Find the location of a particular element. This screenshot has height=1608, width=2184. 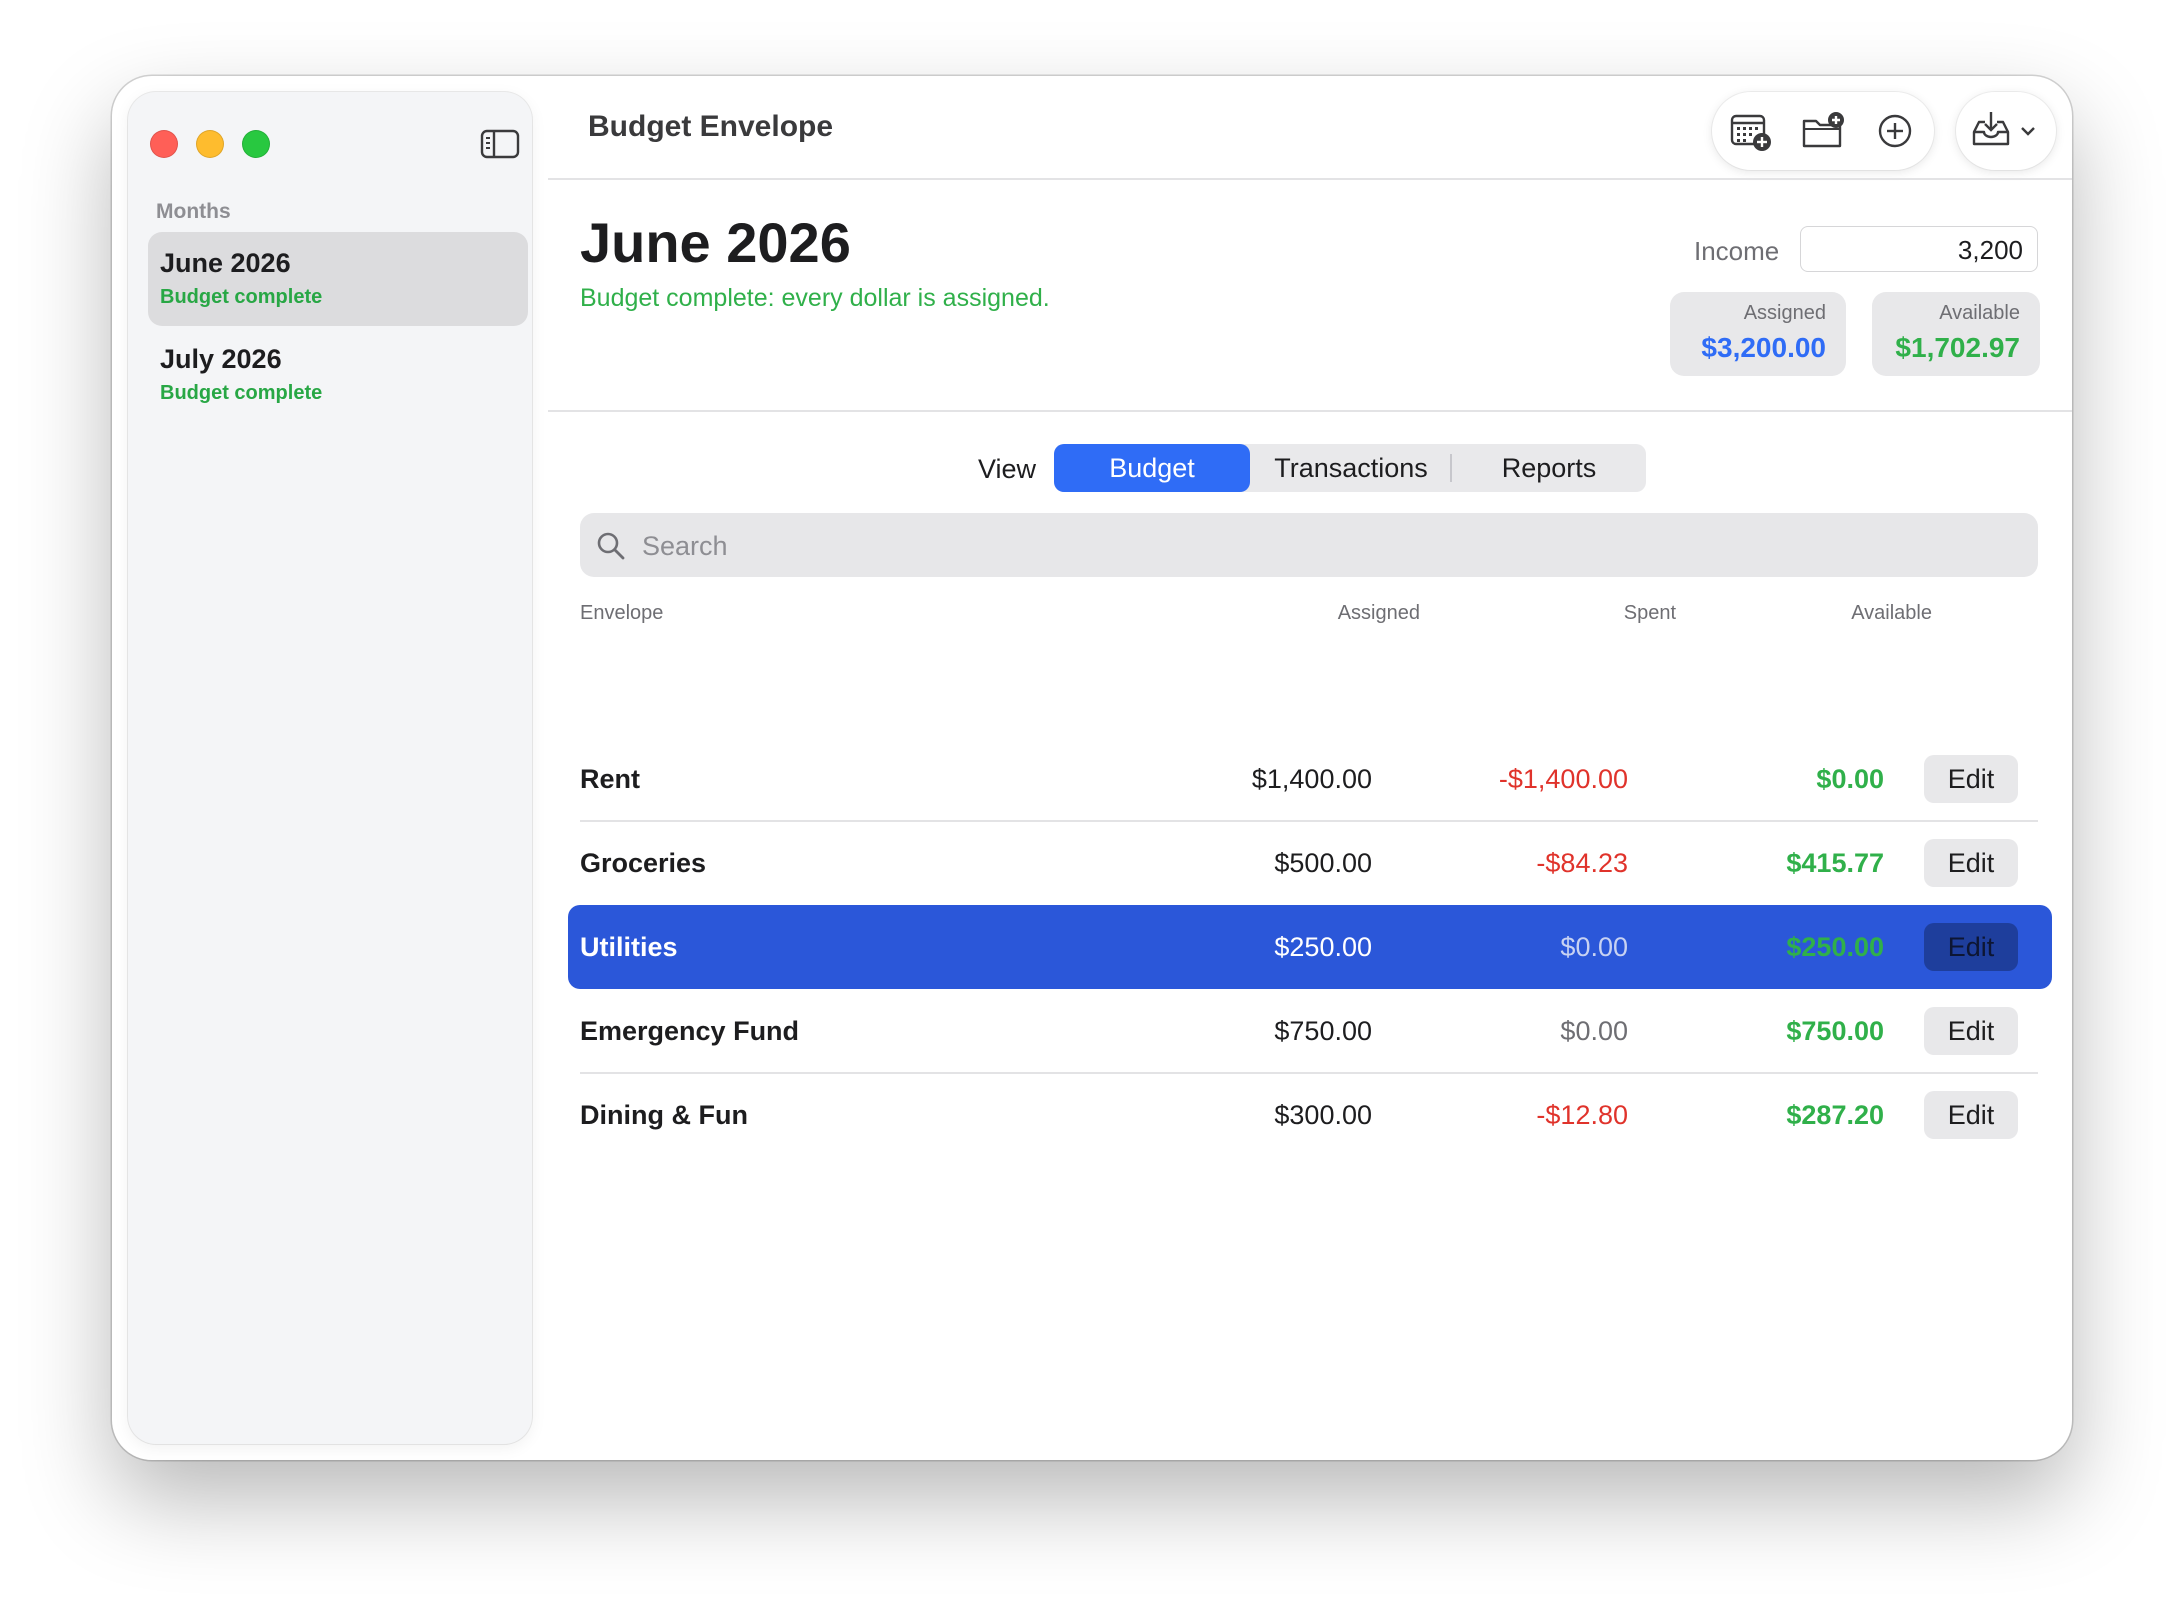

sidebar-section-label: Months is located at coordinates (193, 211).